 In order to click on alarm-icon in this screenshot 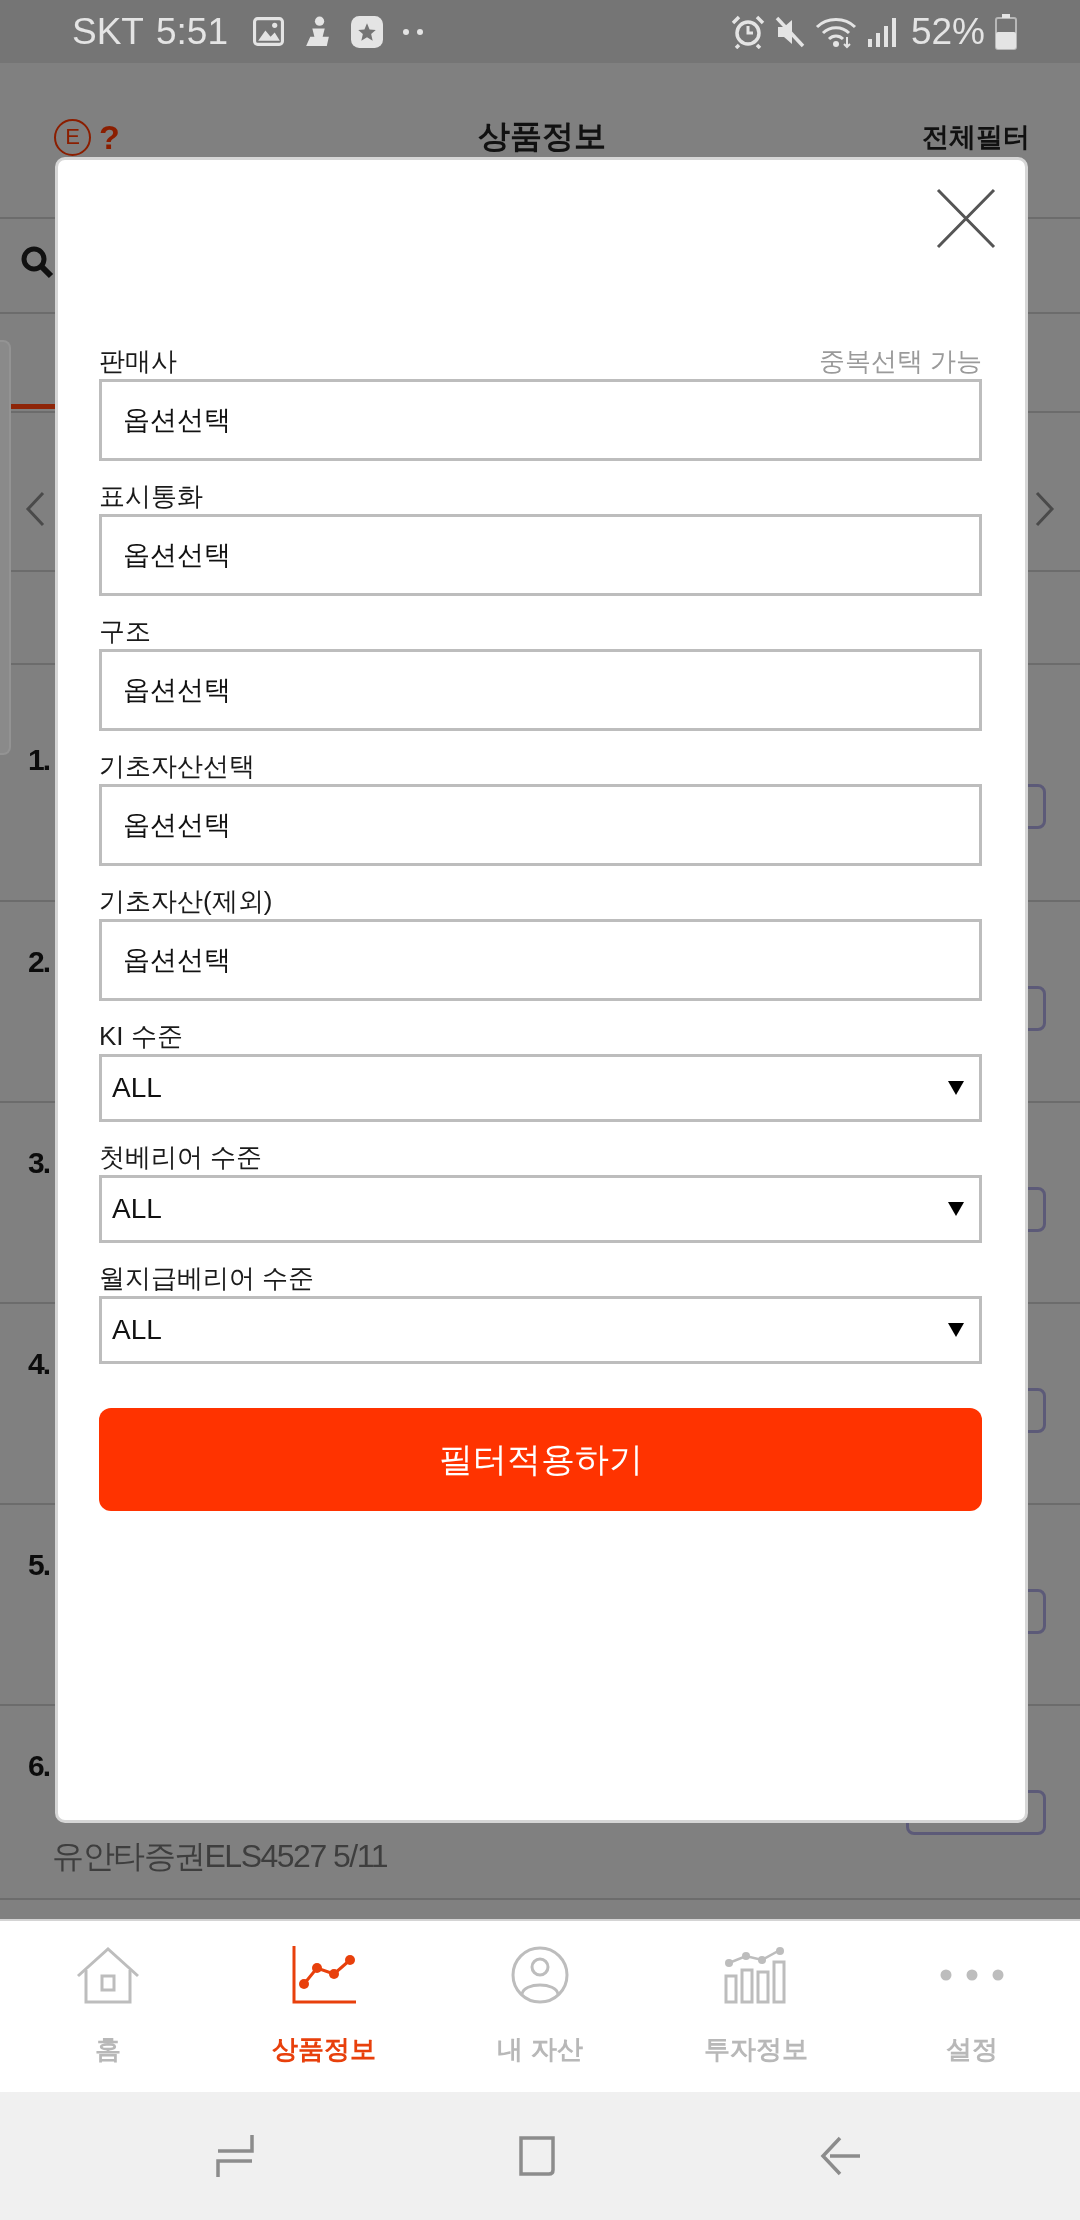, I will do `click(747, 31)`.